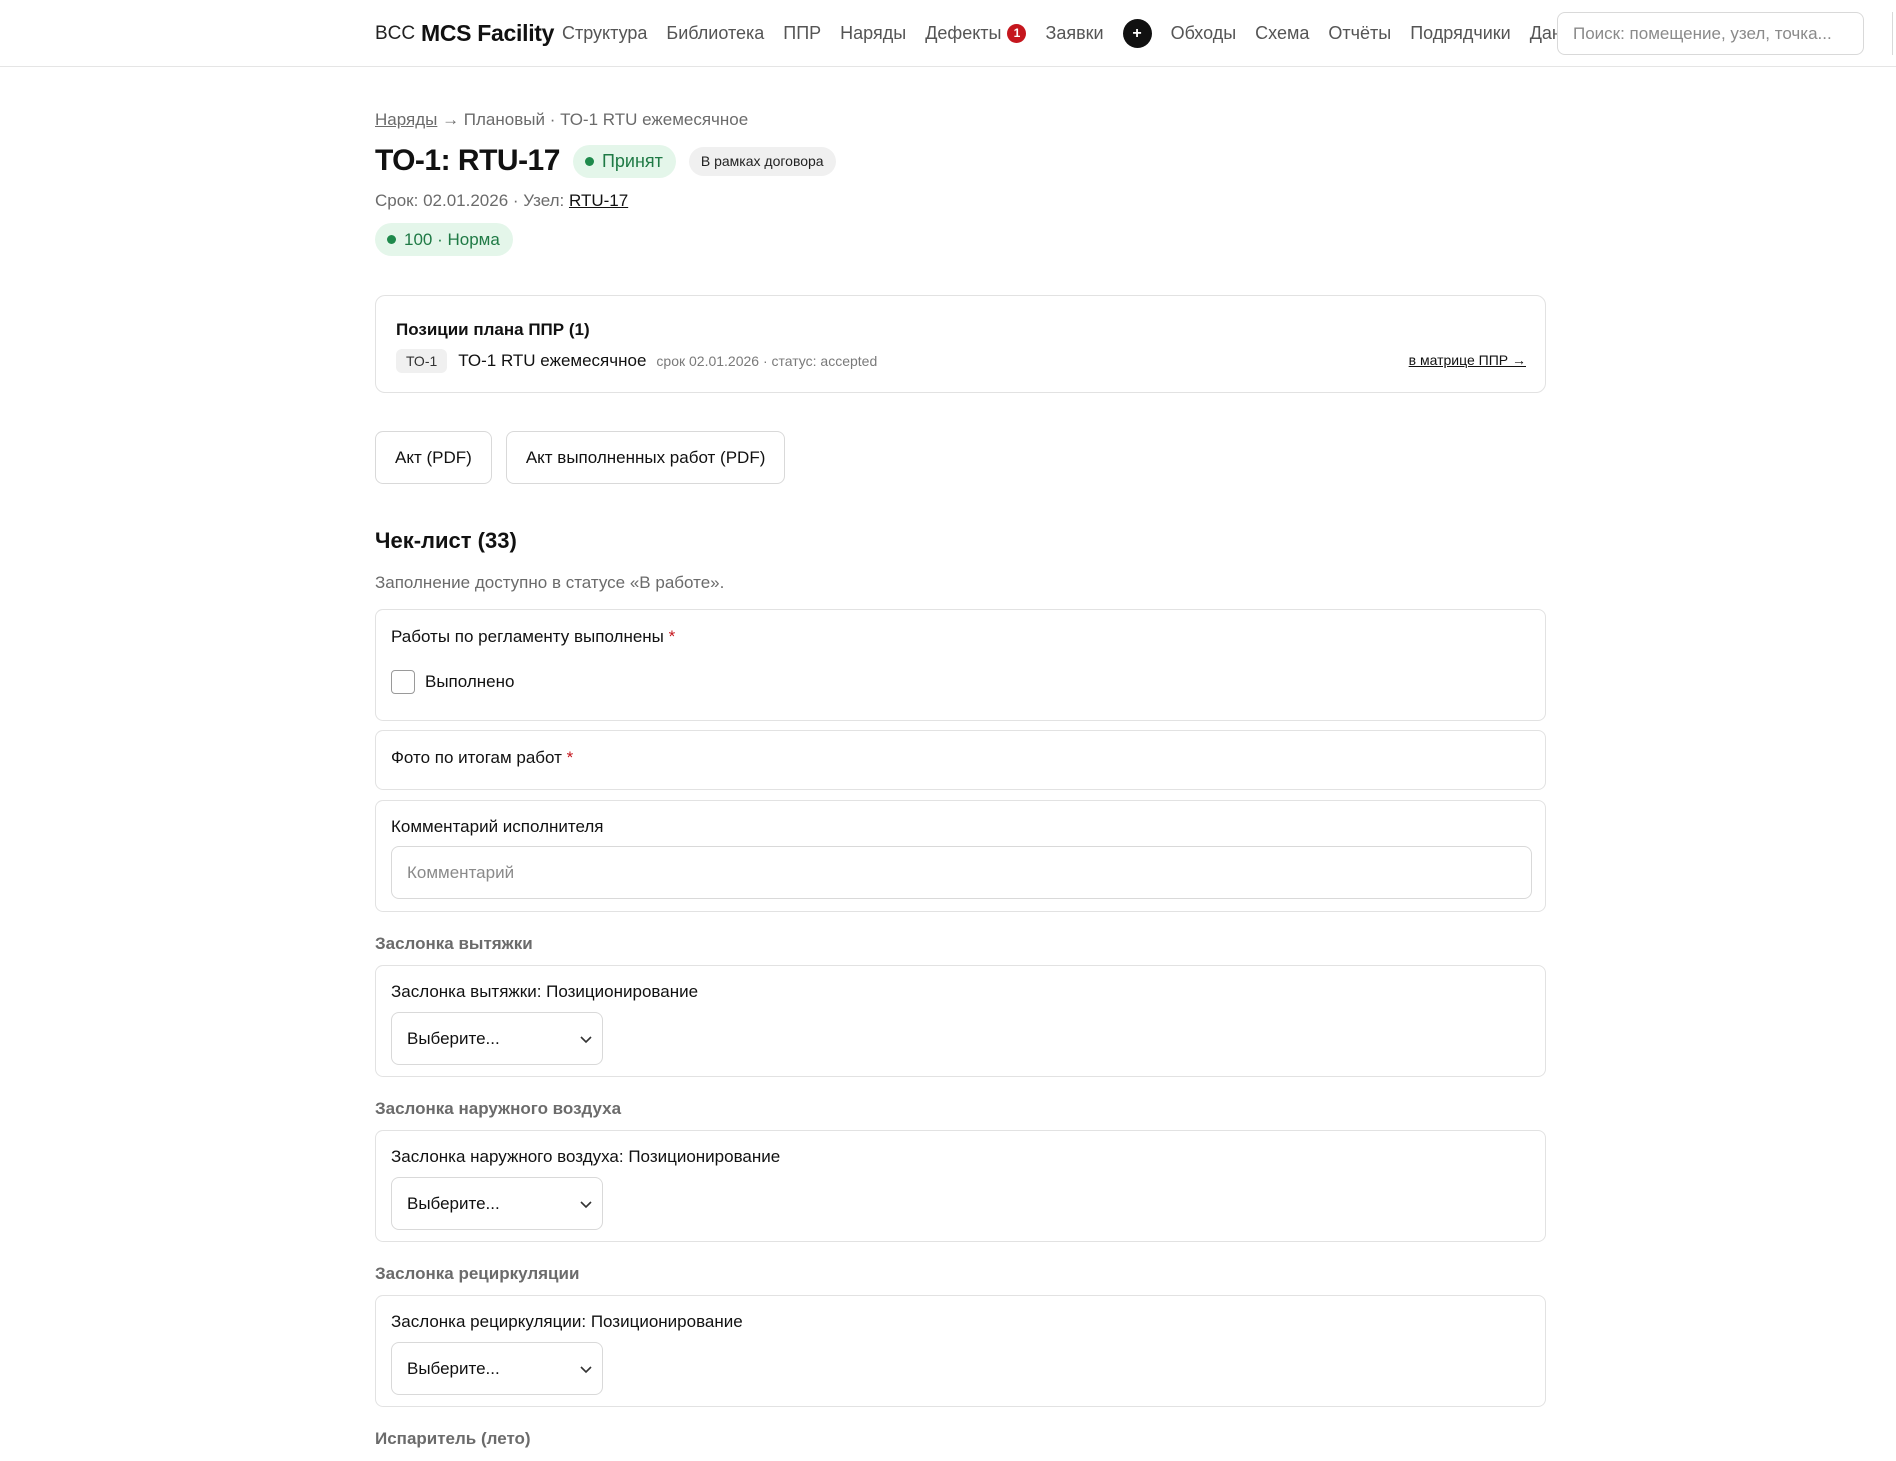 This screenshot has height=1461, width=1896. Describe the element at coordinates (433, 457) in the screenshot. I see `act-pdf-button: Акт (PDF)` at that location.